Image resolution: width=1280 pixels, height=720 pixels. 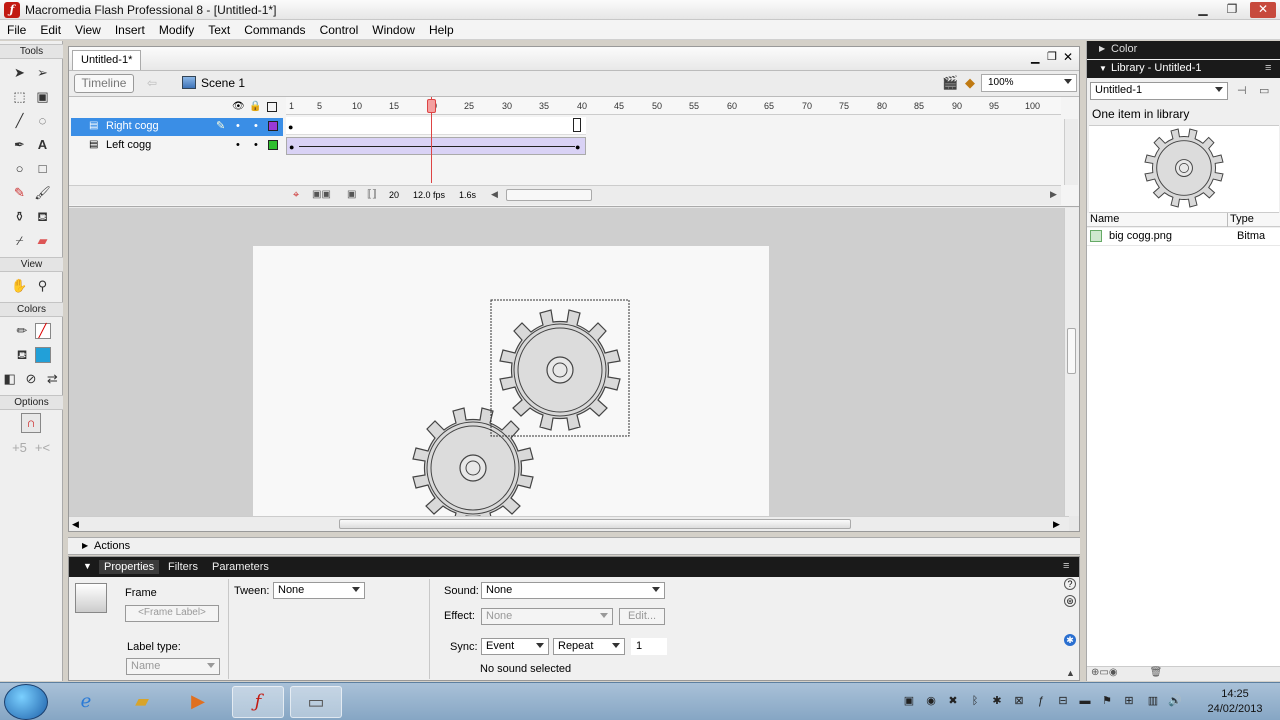 I want to click on col-name: Name, so click(x=1104, y=219).